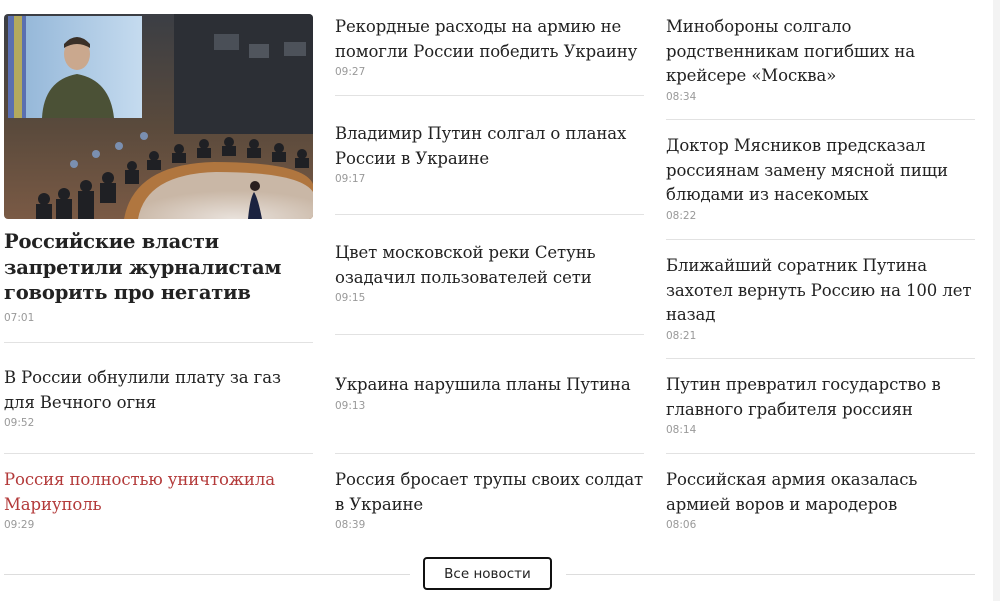  I want to click on news-time: 07:01, so click(19, 317).